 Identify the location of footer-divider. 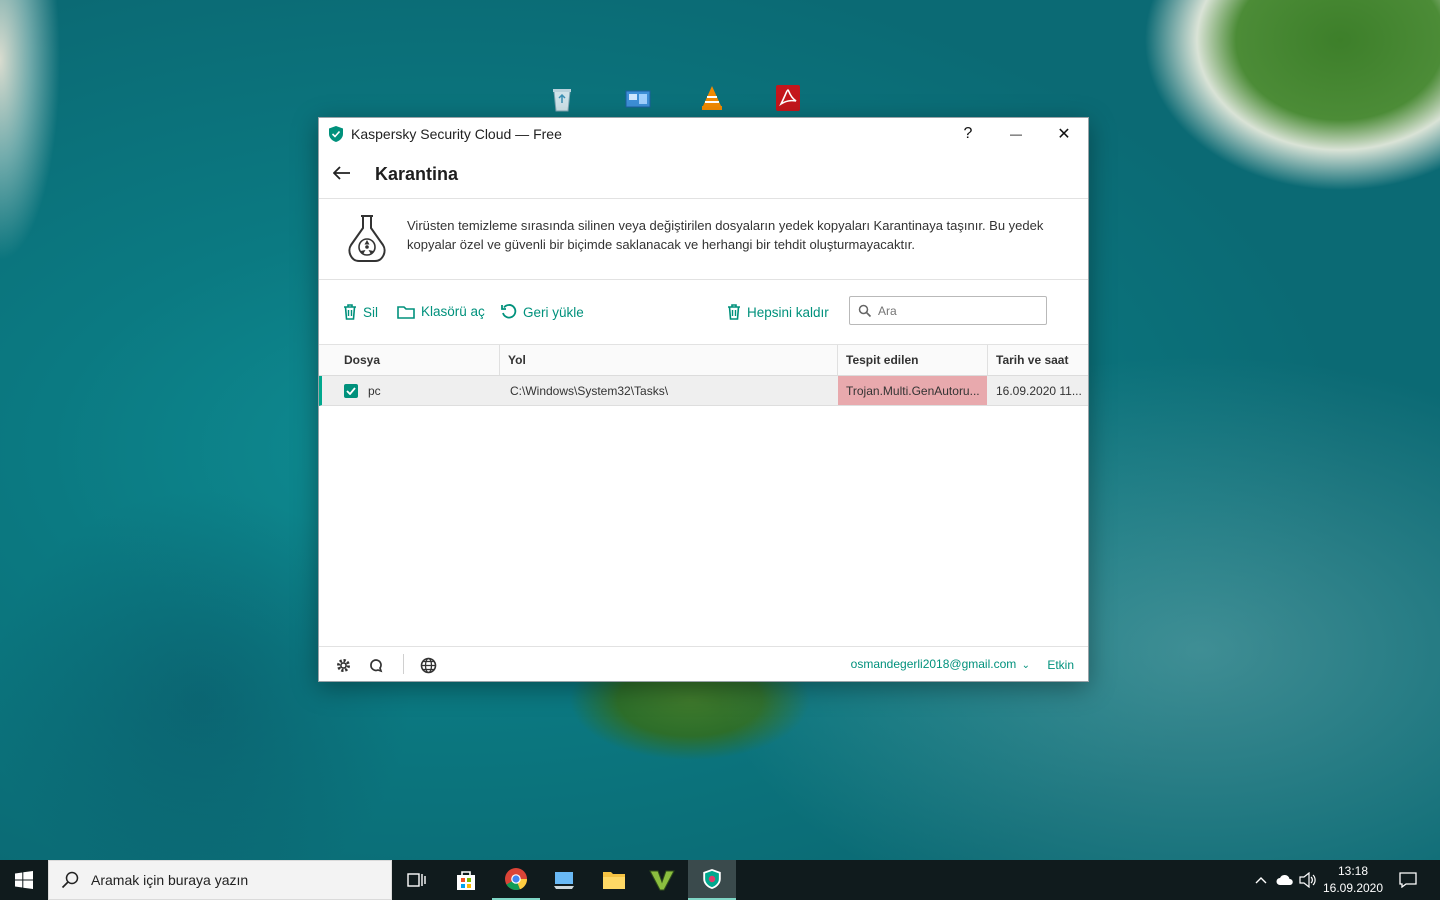
(403, 664).